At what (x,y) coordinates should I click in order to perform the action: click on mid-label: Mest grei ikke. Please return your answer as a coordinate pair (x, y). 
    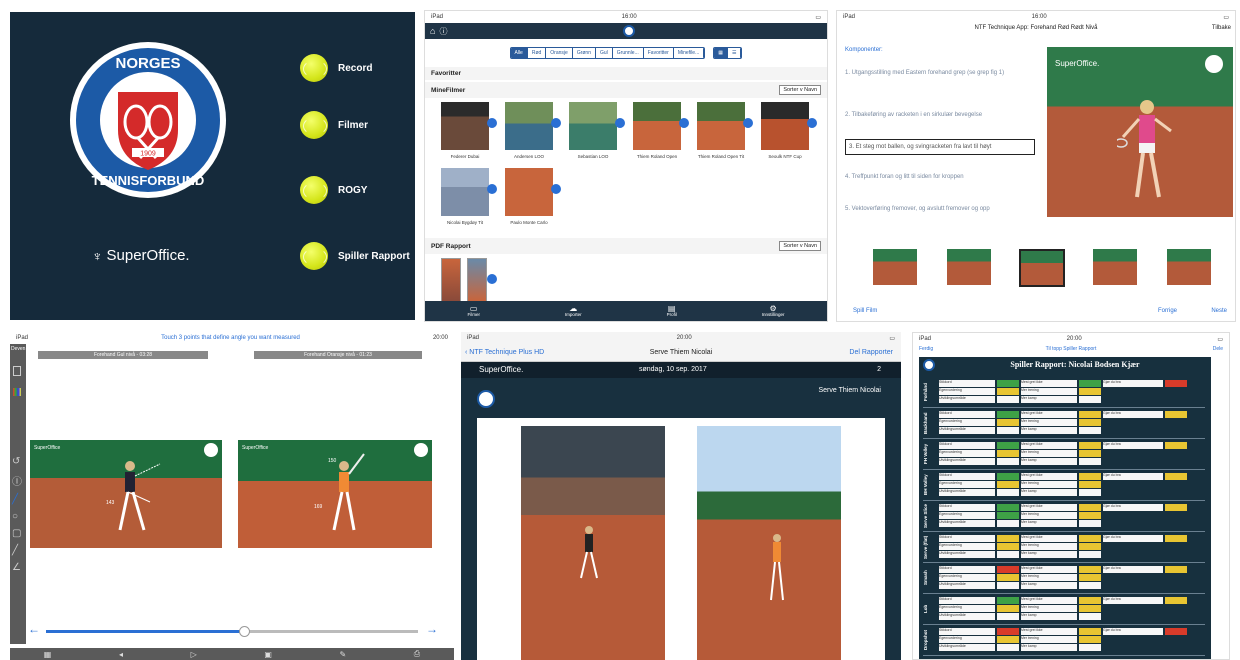
    Looking at the image, I should click on (1049, 631).